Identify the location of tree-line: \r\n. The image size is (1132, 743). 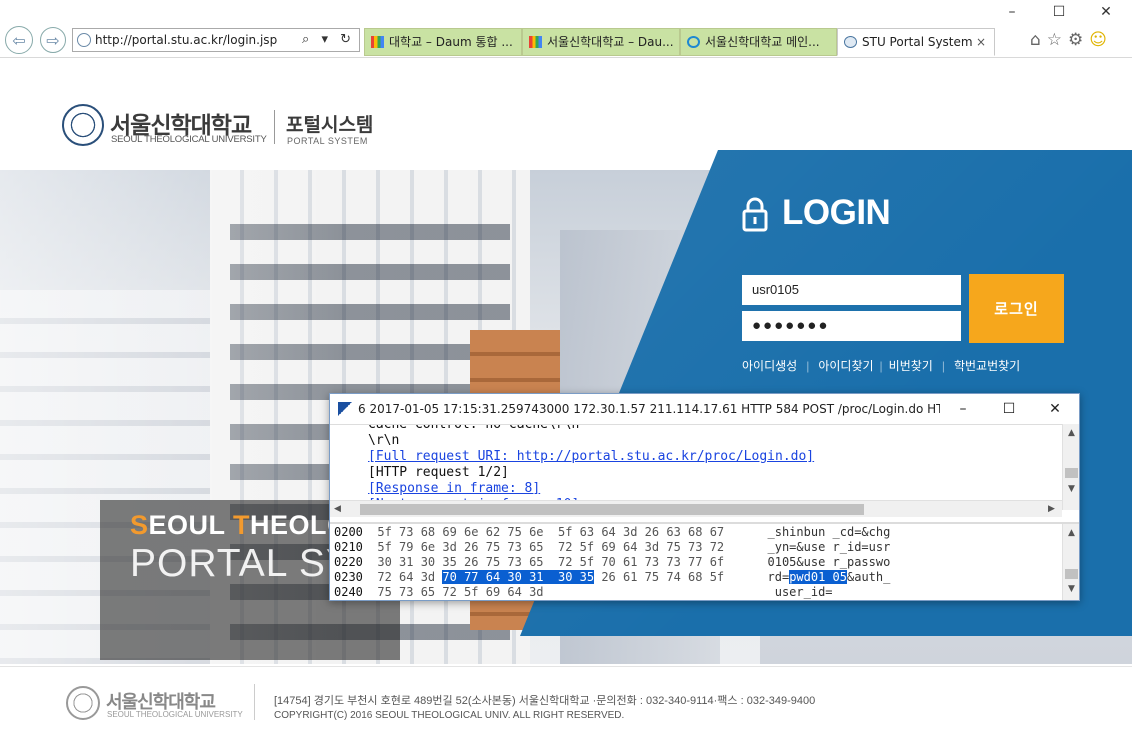
(383, 440).